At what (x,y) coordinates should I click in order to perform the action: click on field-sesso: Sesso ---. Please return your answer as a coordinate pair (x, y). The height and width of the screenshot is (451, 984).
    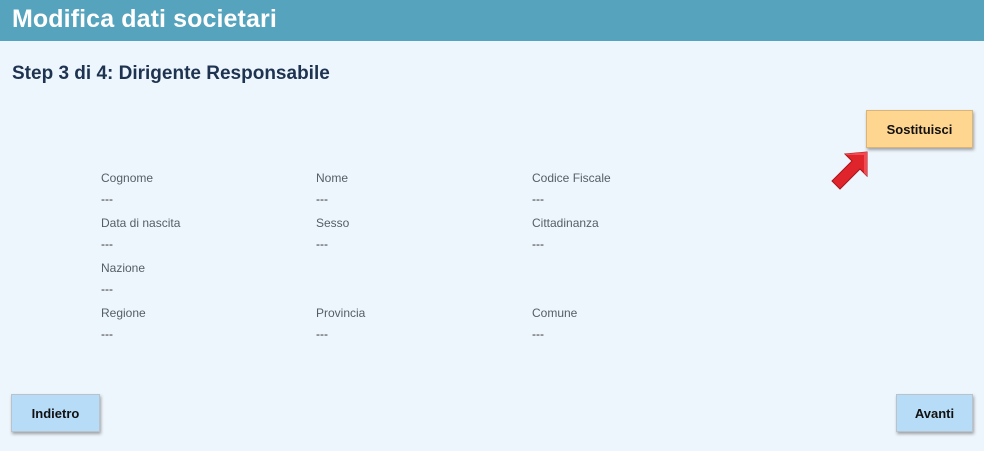
    Looking at the image, I should click on (332, 233).